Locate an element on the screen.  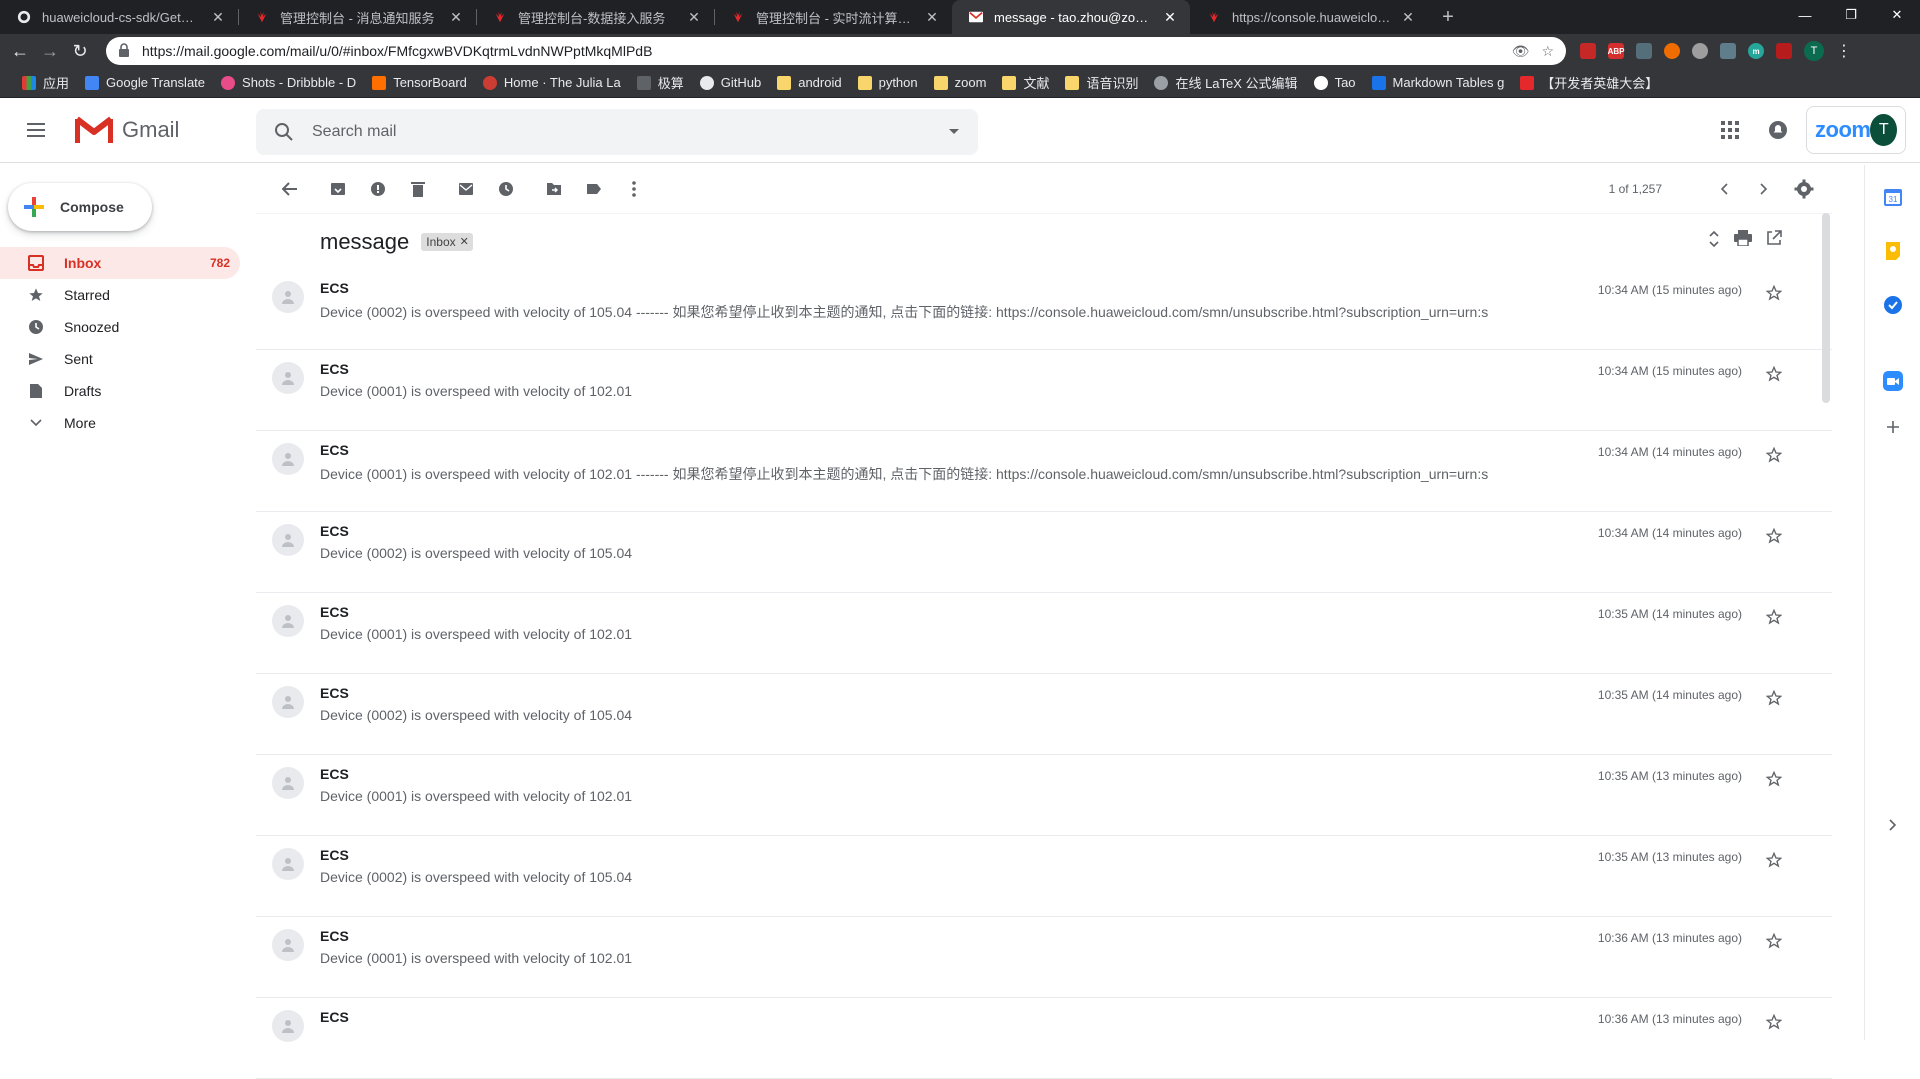
search-bar: Search mail is located at coordinates (617, 132).